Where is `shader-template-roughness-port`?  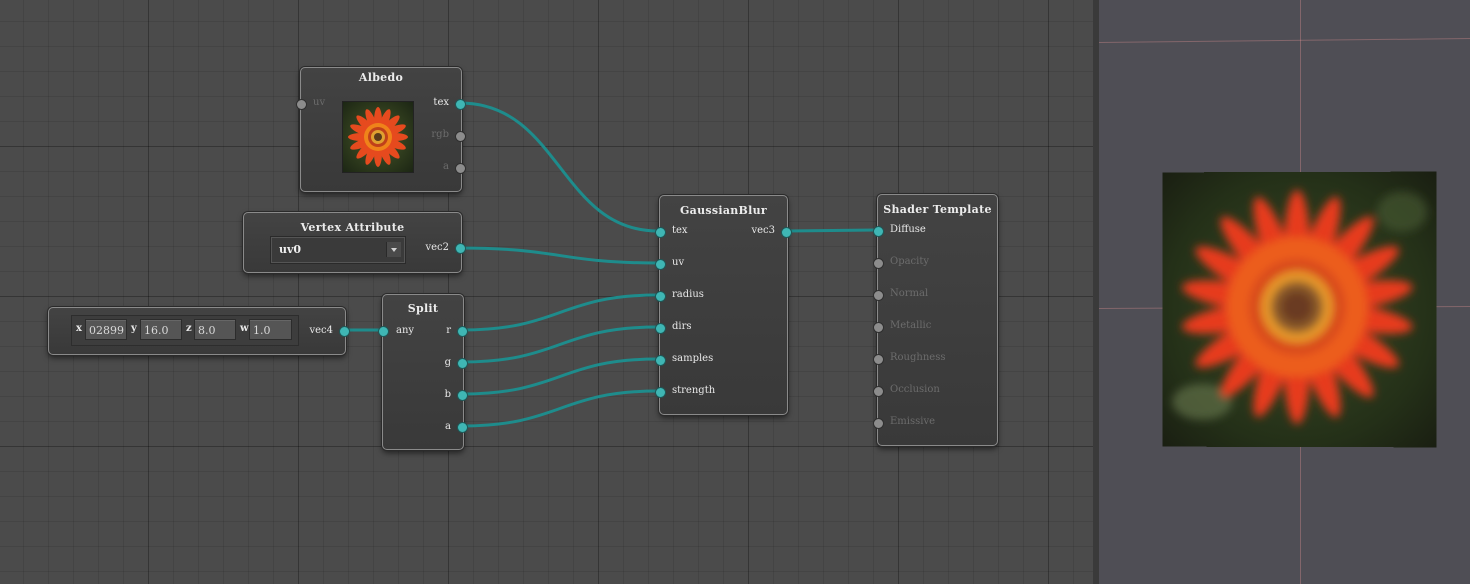 shader-template-roughness-port is located at coordinates (878, 359).